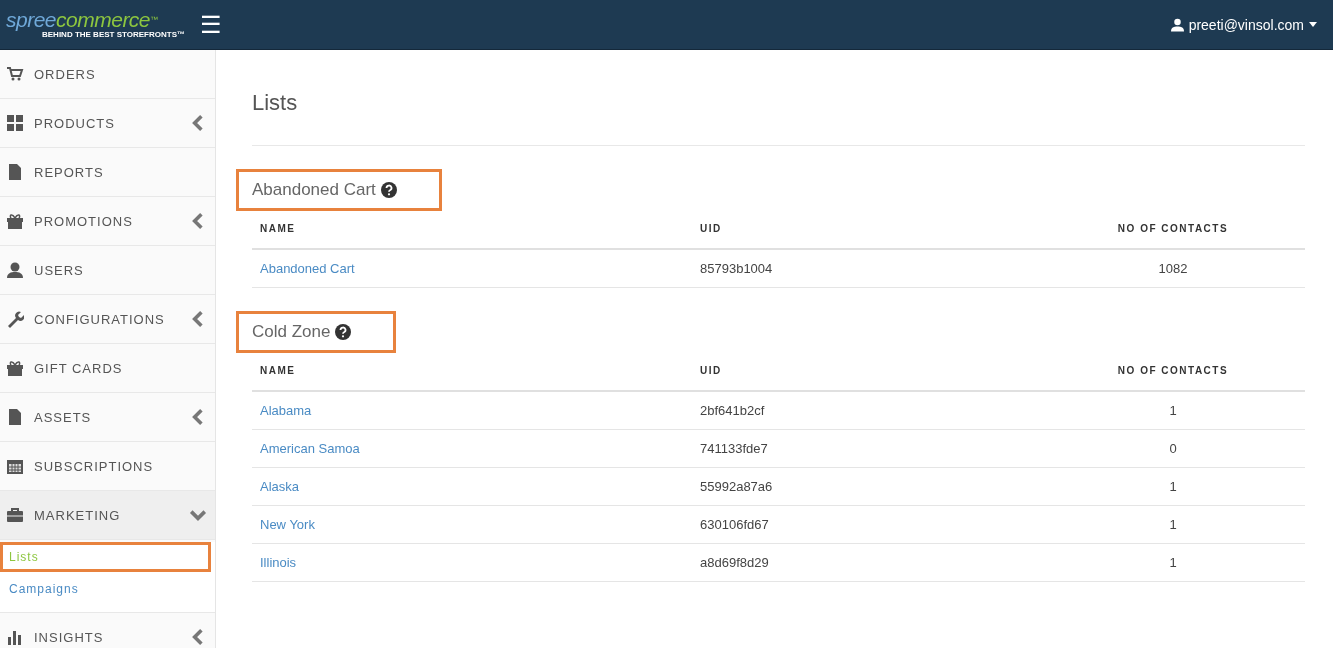 The image size is (1333, 648). I want to click on sidebar-item: ORDERS, so click(107, 74).